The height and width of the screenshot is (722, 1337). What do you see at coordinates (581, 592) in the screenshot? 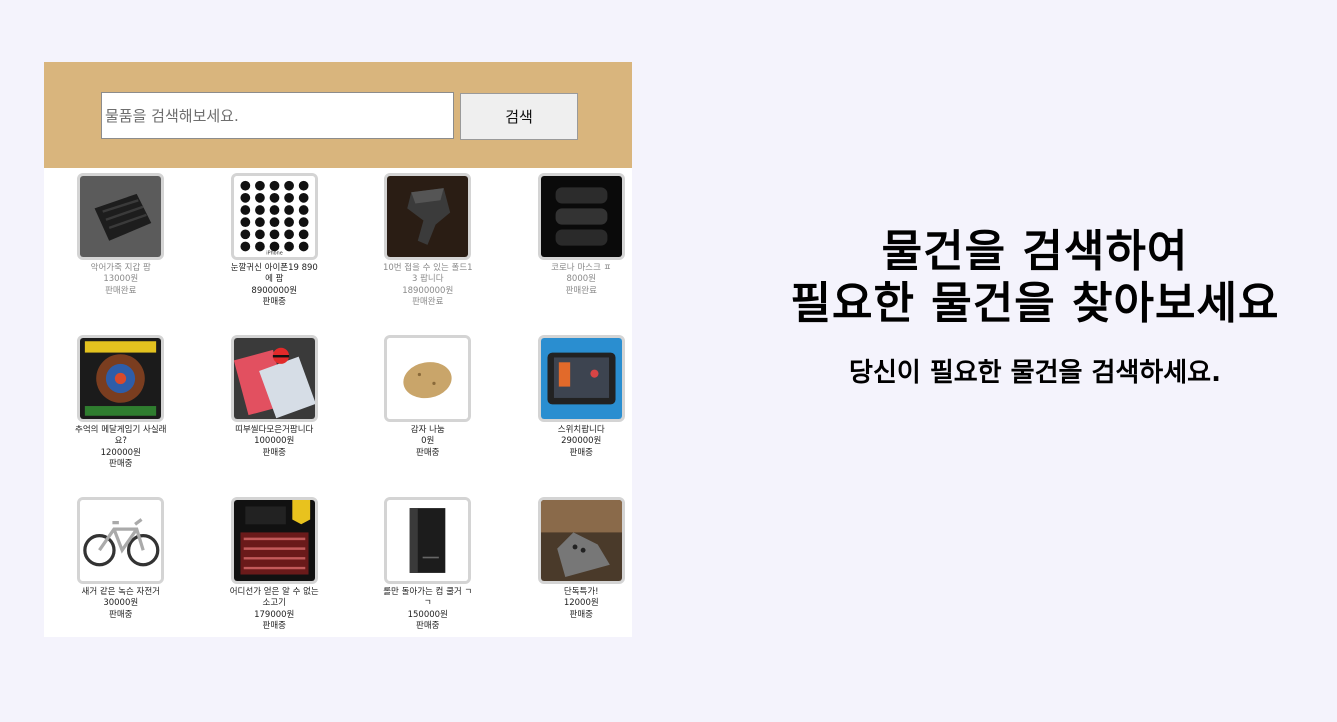
I see `product-name: 단독특가!` at bounding box center [581, 592].